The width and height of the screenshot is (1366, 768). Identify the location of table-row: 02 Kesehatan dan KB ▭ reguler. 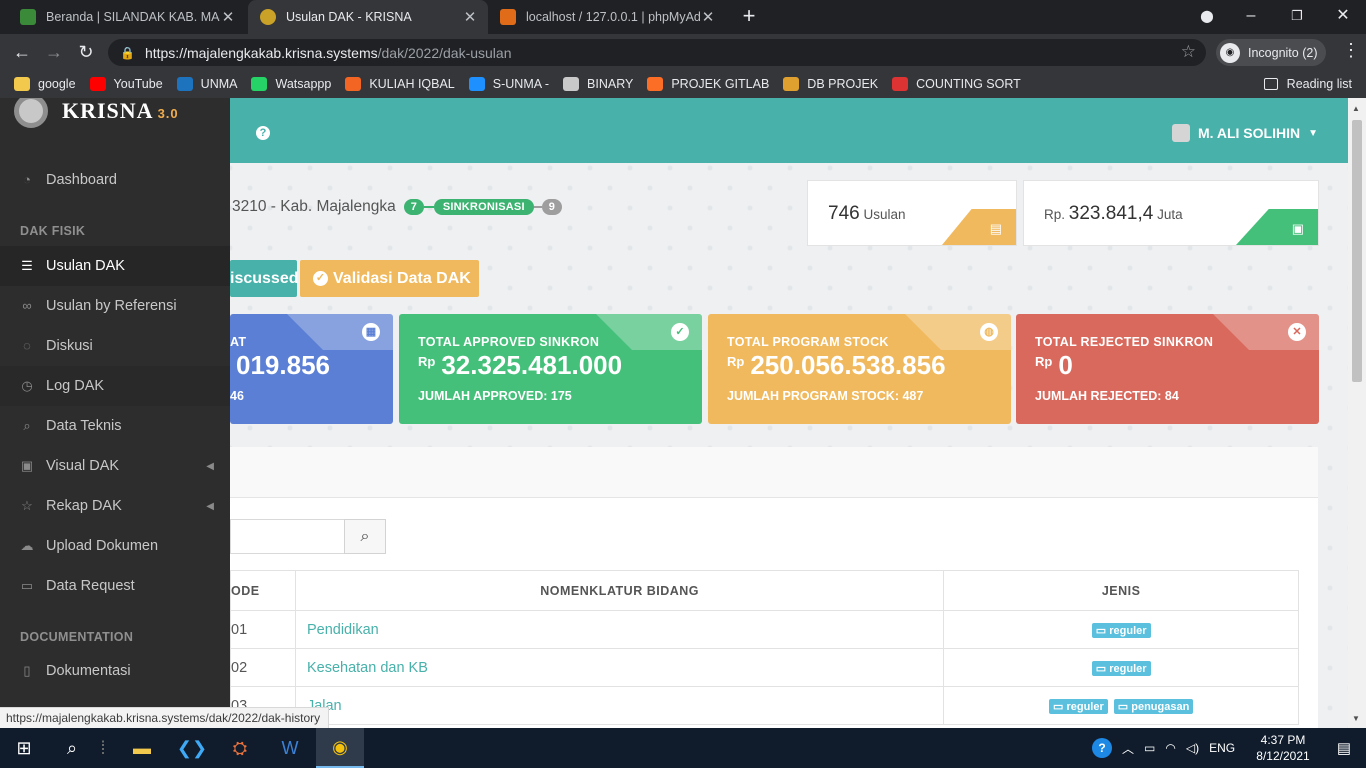
(764, 667).